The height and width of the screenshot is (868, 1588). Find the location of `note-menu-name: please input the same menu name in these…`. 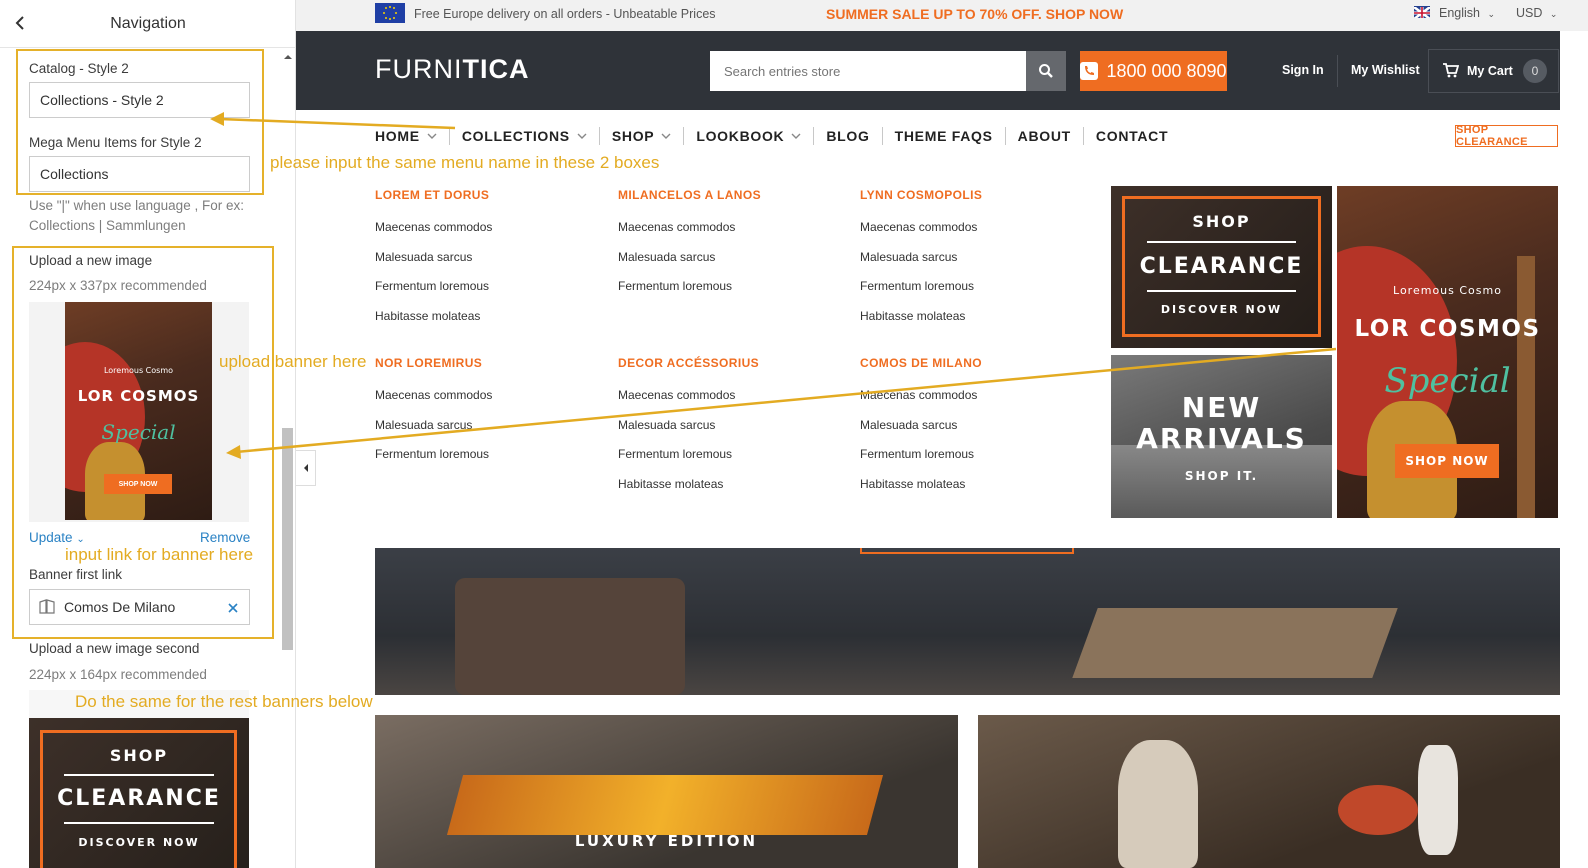

note-menu-name: please input the same menu name in these… is located at coordinates (465, 162).